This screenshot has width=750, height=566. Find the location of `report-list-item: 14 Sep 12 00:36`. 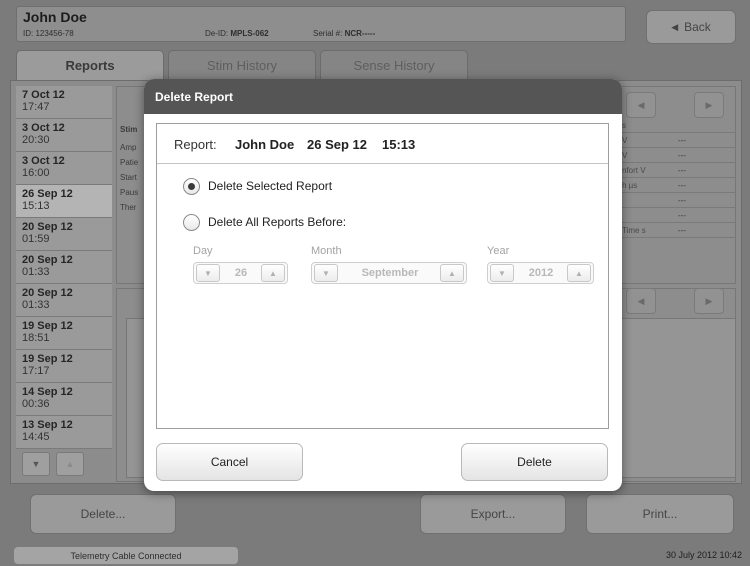

report-list-item: 14 Sep 12 00:36 is located at coordinates (64, 399).